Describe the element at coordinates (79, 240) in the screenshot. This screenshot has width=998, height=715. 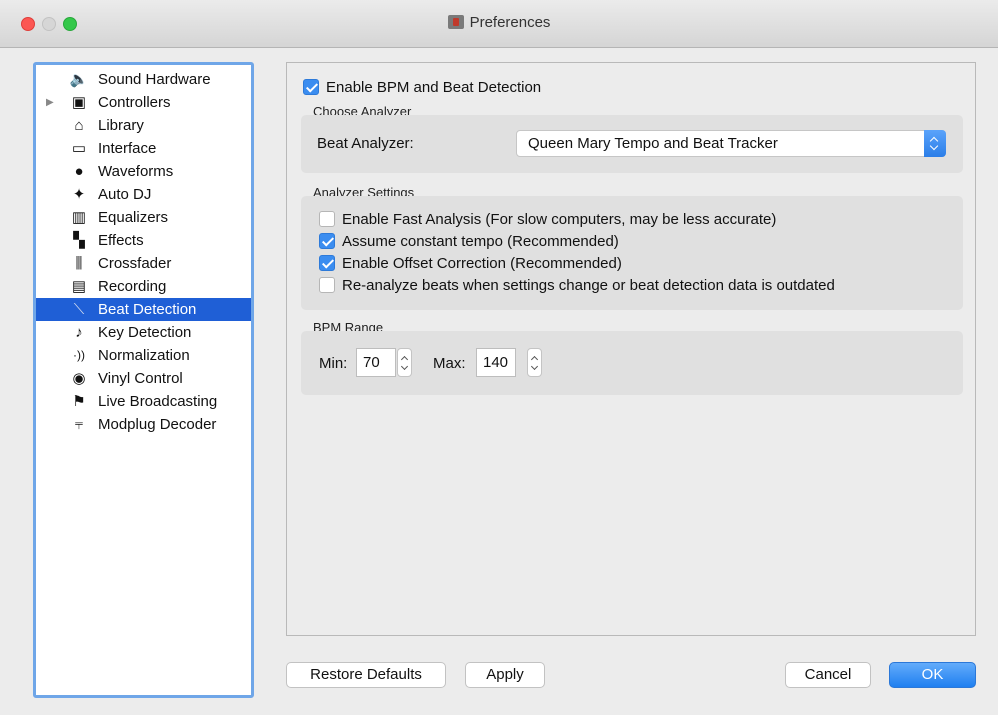
I see `effects-icon: ▚` at that location.